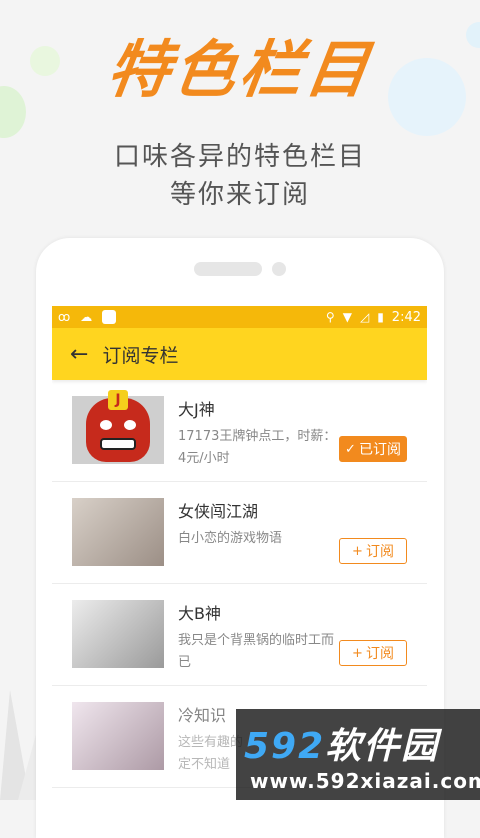 This screenshot has width=480, height=838. What do you see at coordinates (239, 354) in the screenshot?
I see `app-bar: ← 订阅专栏` at bounding box center [239, 354].